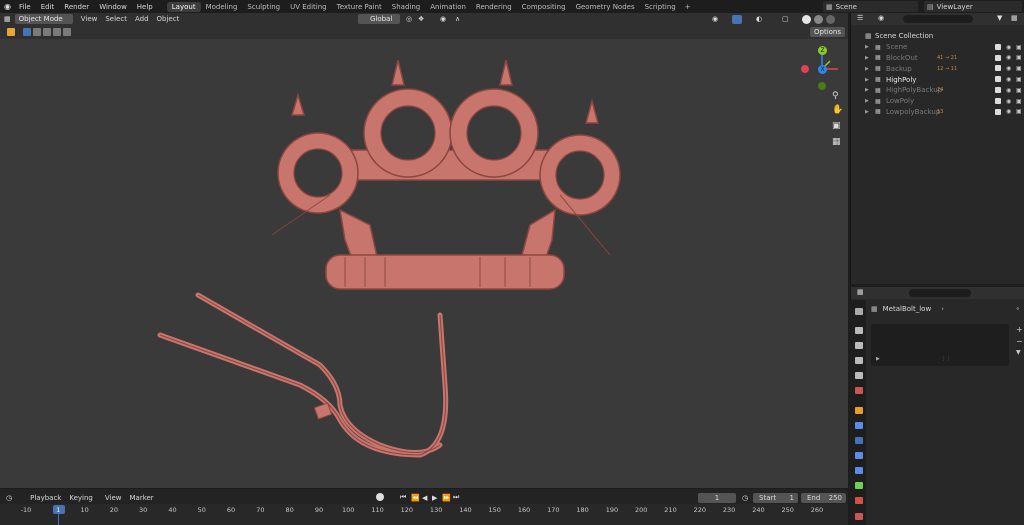  I want to click on resize-handle-icon: ⋮⋮, so click(946, 359).